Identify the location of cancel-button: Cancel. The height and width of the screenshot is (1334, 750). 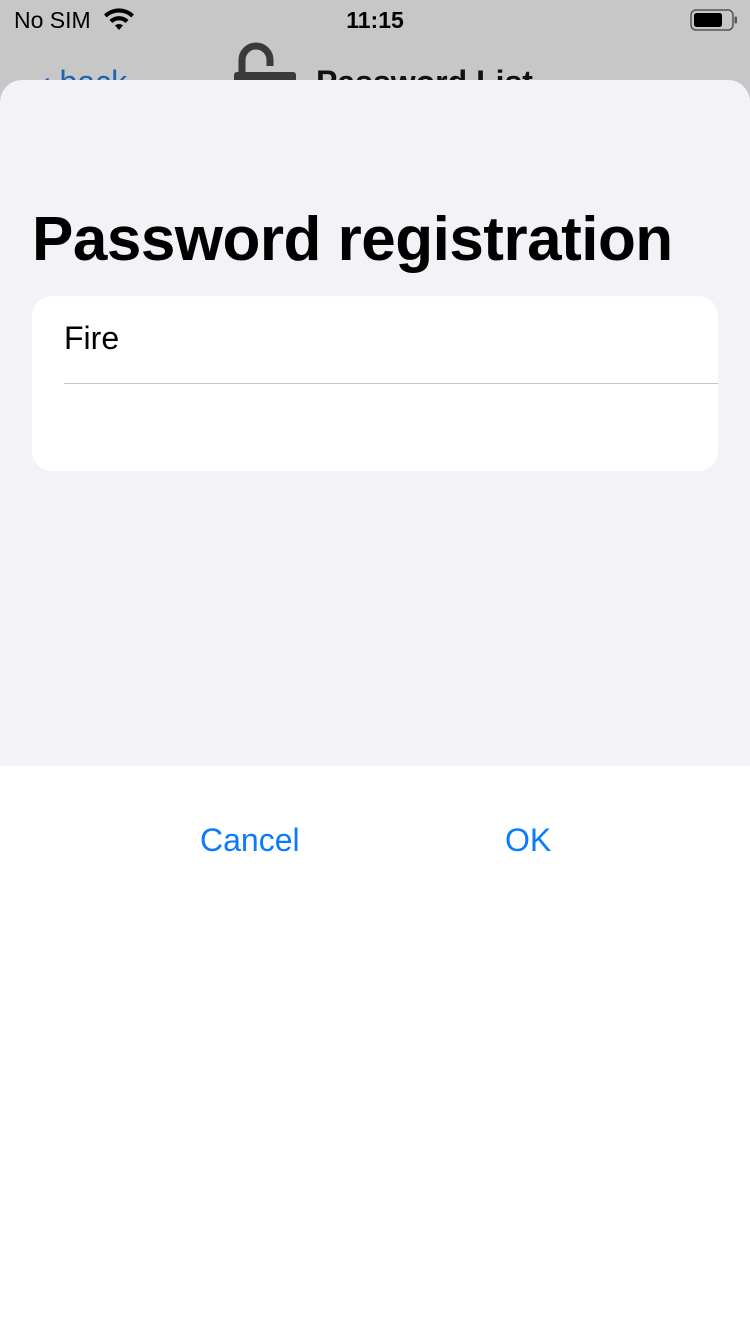
(250, 840).